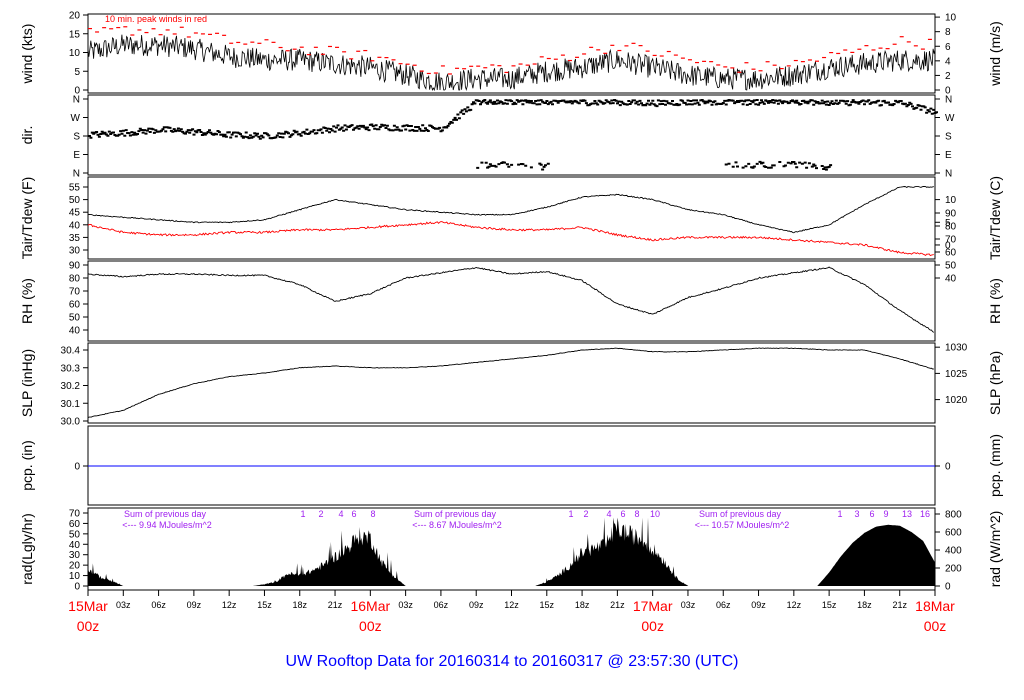 Image resolution: width=1024 pixels, height=700 pixels. What do you see at coordinates (956, 400) in the screenshot?
I see `right-tick-label: 1020` at bounding box center [956, 400].